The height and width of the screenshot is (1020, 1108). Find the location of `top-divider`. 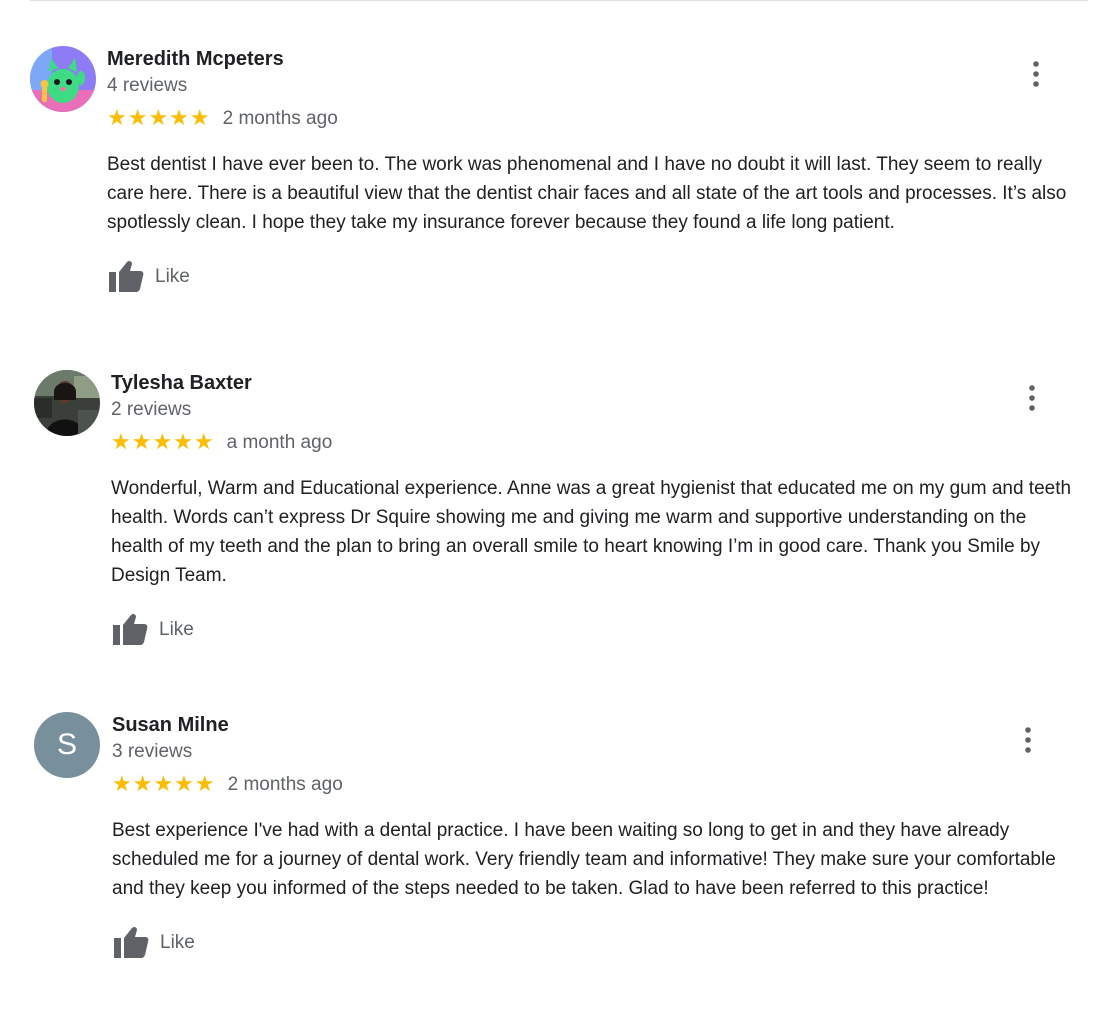

top-divider is located at coordinates (559, 0).